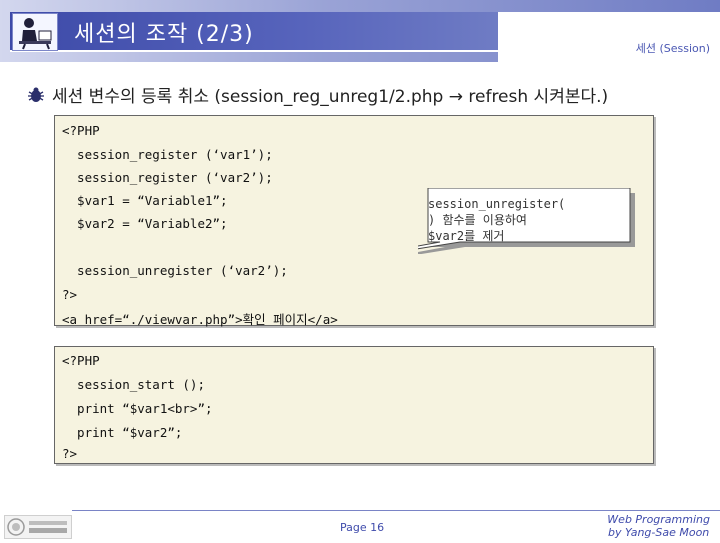  I want to click on university-logo, so click(38, 527).